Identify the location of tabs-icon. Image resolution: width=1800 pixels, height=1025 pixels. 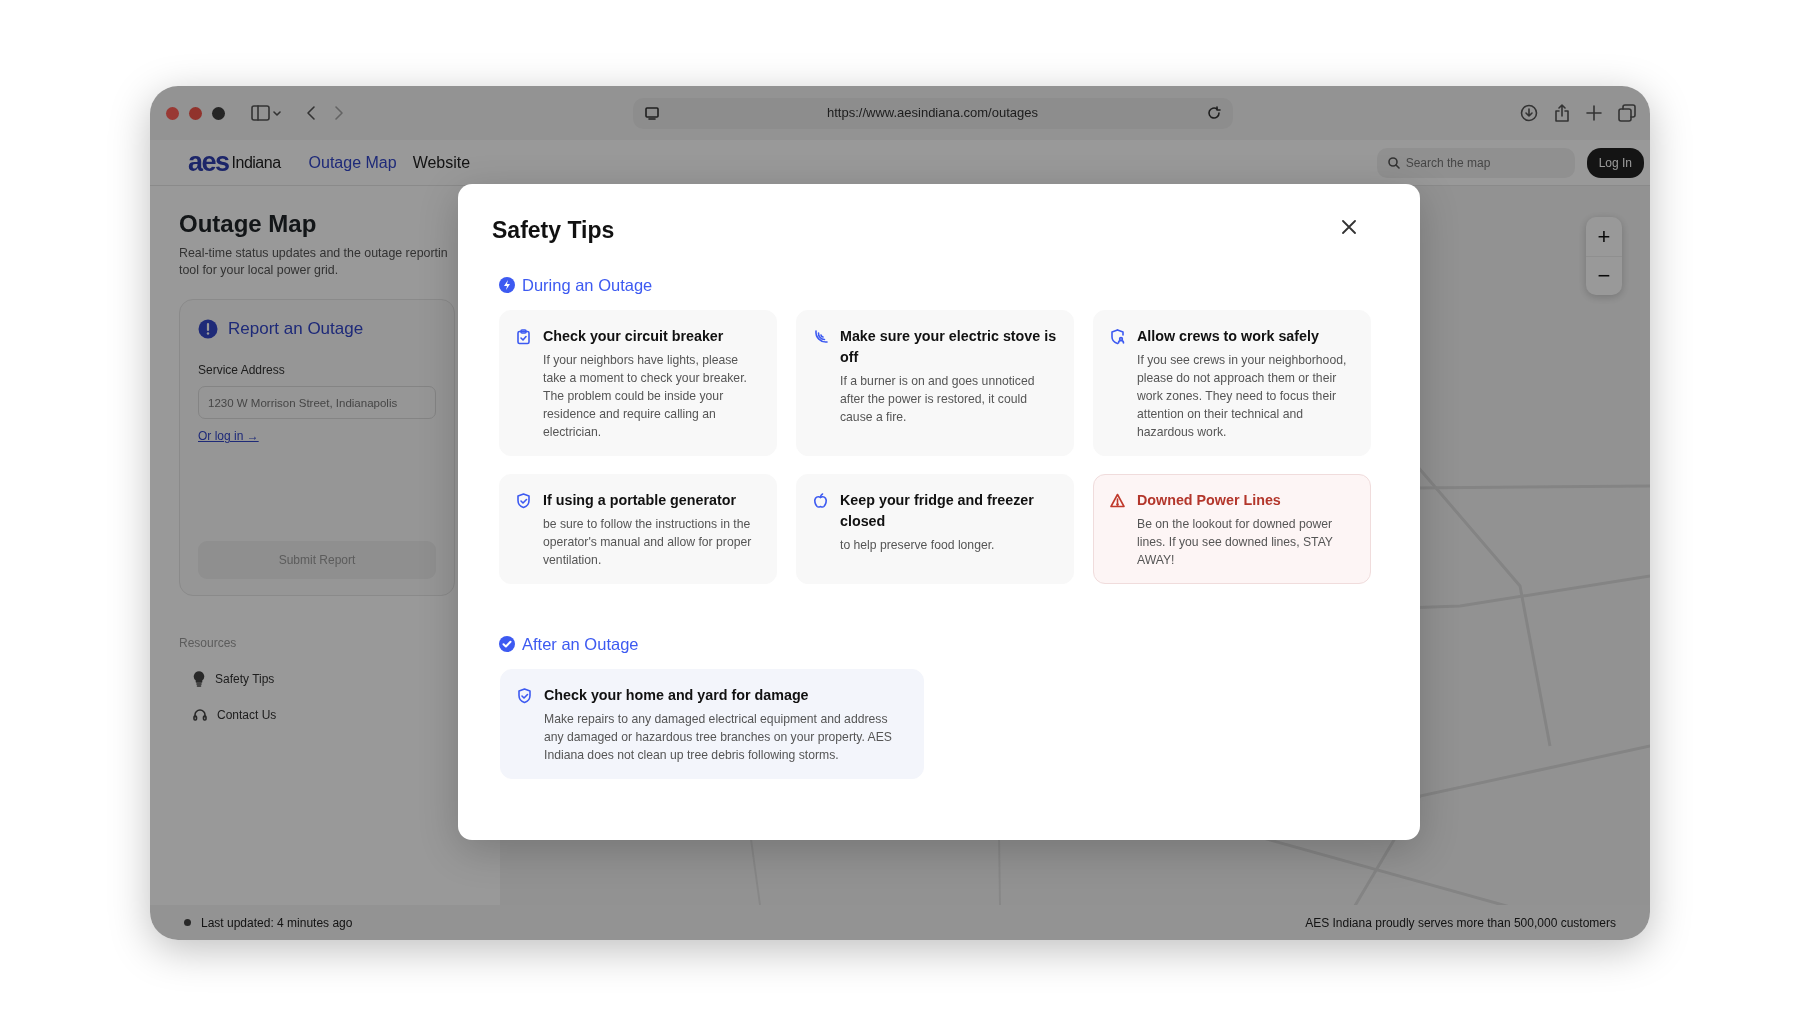
(1627, 113).